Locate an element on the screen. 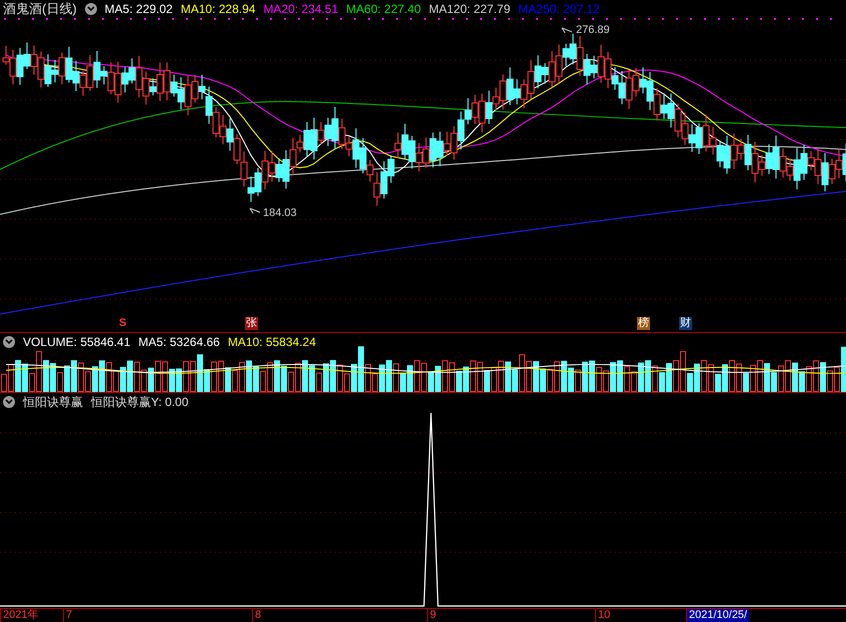 The width and height of the screenshot is (846, 622). date-label: 10 is located at coordinates (603, 615).